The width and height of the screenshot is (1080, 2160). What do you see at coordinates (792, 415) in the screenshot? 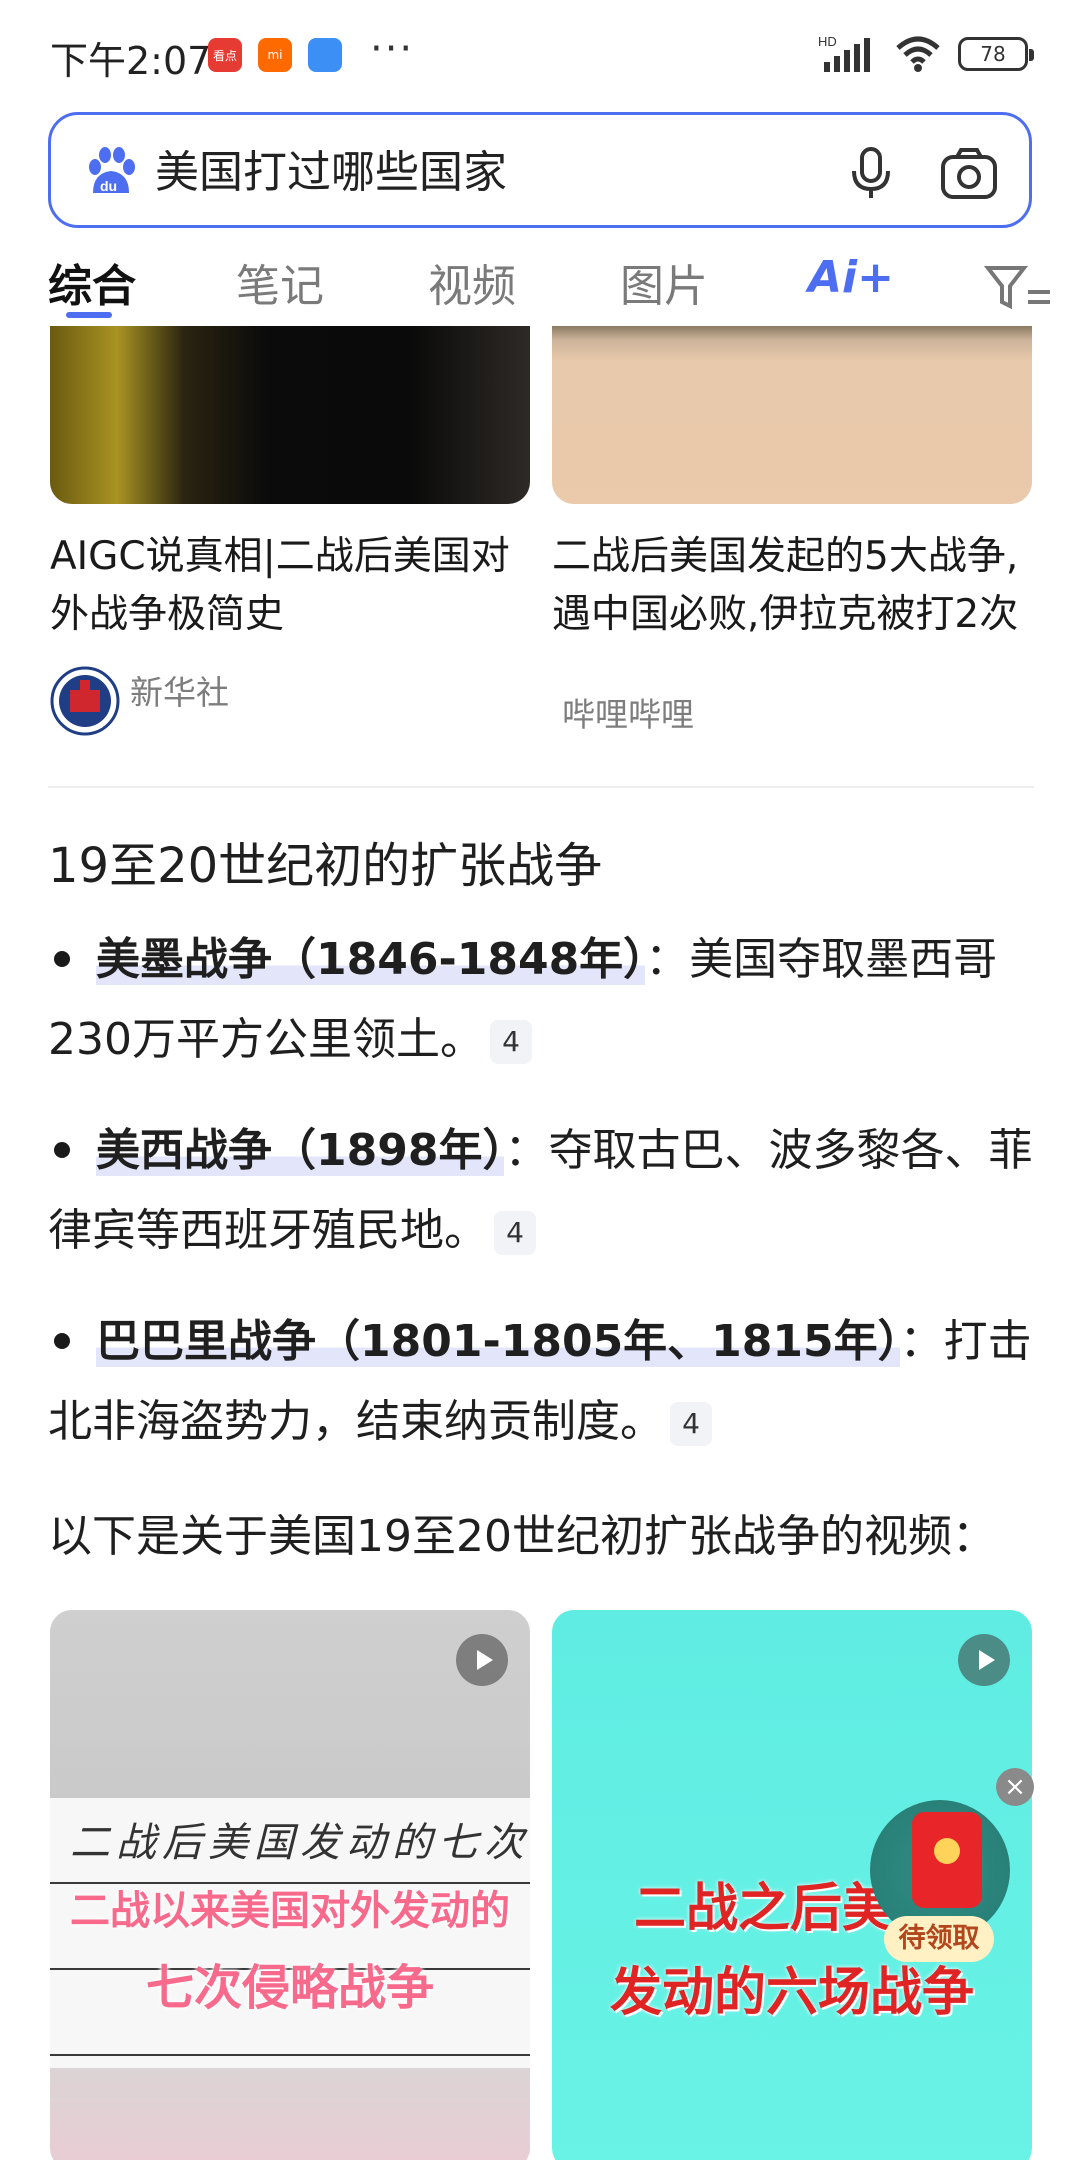
I see `video-thumbnail-bilibili` at bounding box center [792, 415].